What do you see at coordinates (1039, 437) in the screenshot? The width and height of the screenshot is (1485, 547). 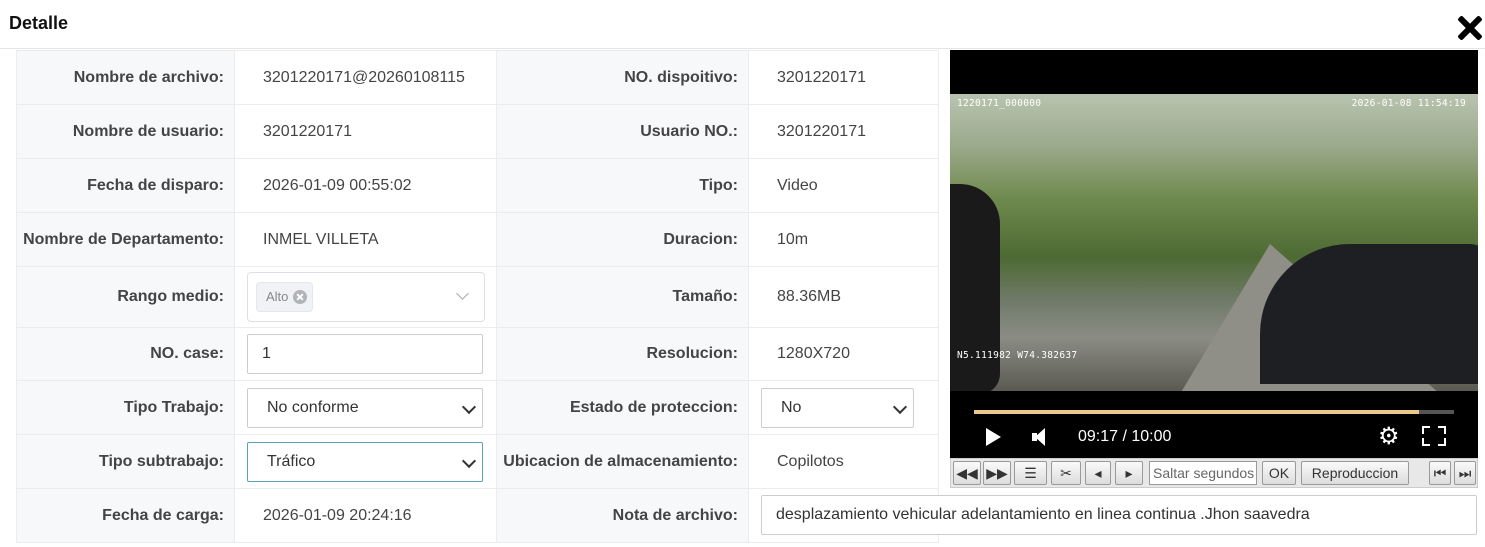 I see `volume-icon` at bounding box center [1039, 437].